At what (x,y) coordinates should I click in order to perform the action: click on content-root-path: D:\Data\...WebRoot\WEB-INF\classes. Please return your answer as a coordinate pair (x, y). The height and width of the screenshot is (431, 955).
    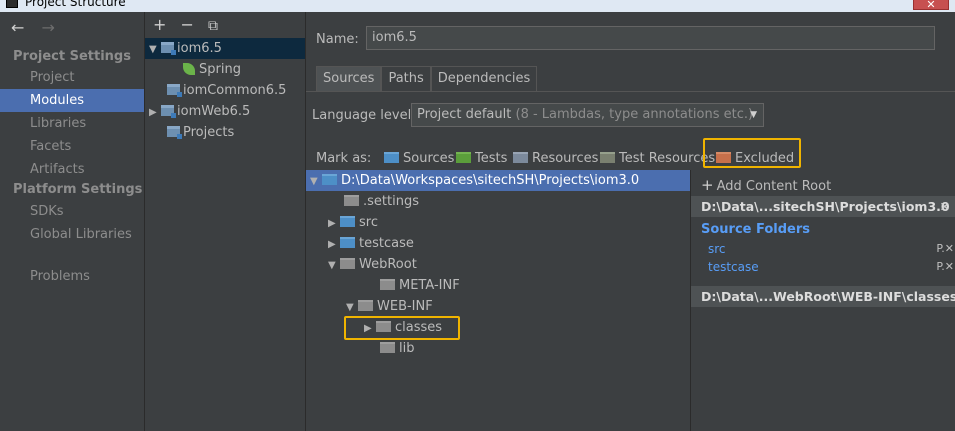
    Looking at the image, I should click on (828, 296).